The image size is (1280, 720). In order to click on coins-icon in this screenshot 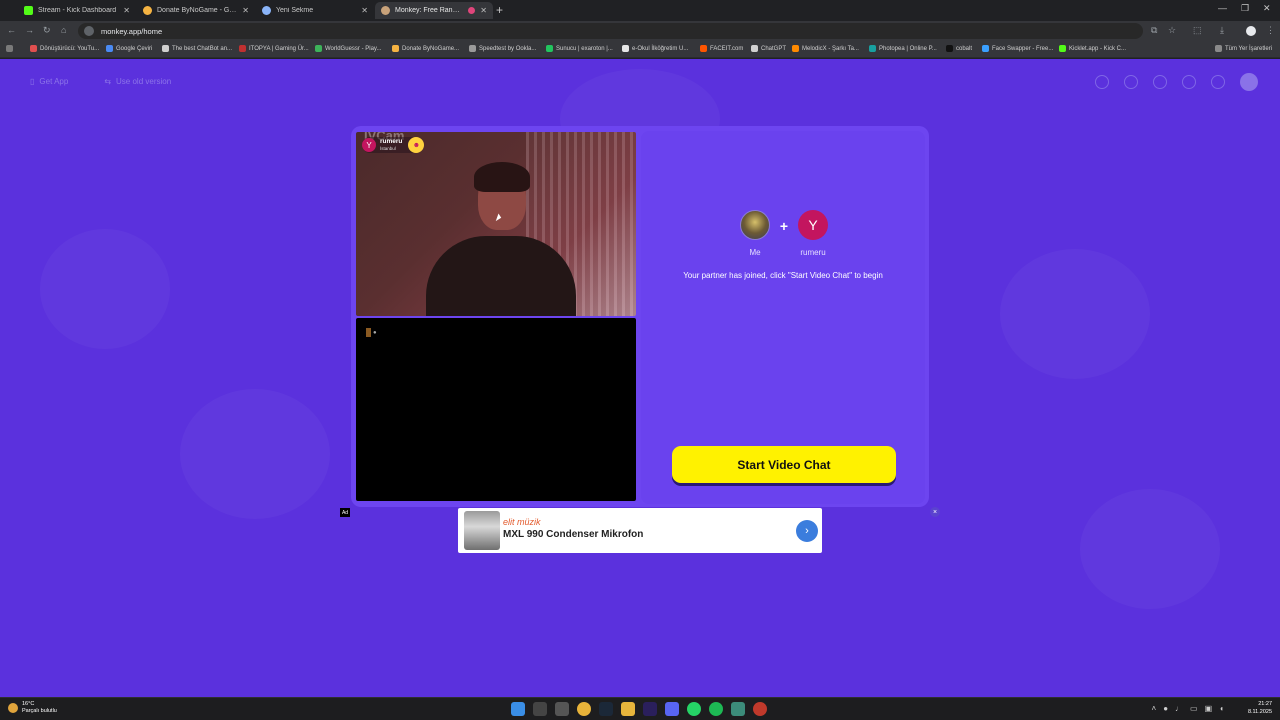, I will do `click(1160, 82)`.